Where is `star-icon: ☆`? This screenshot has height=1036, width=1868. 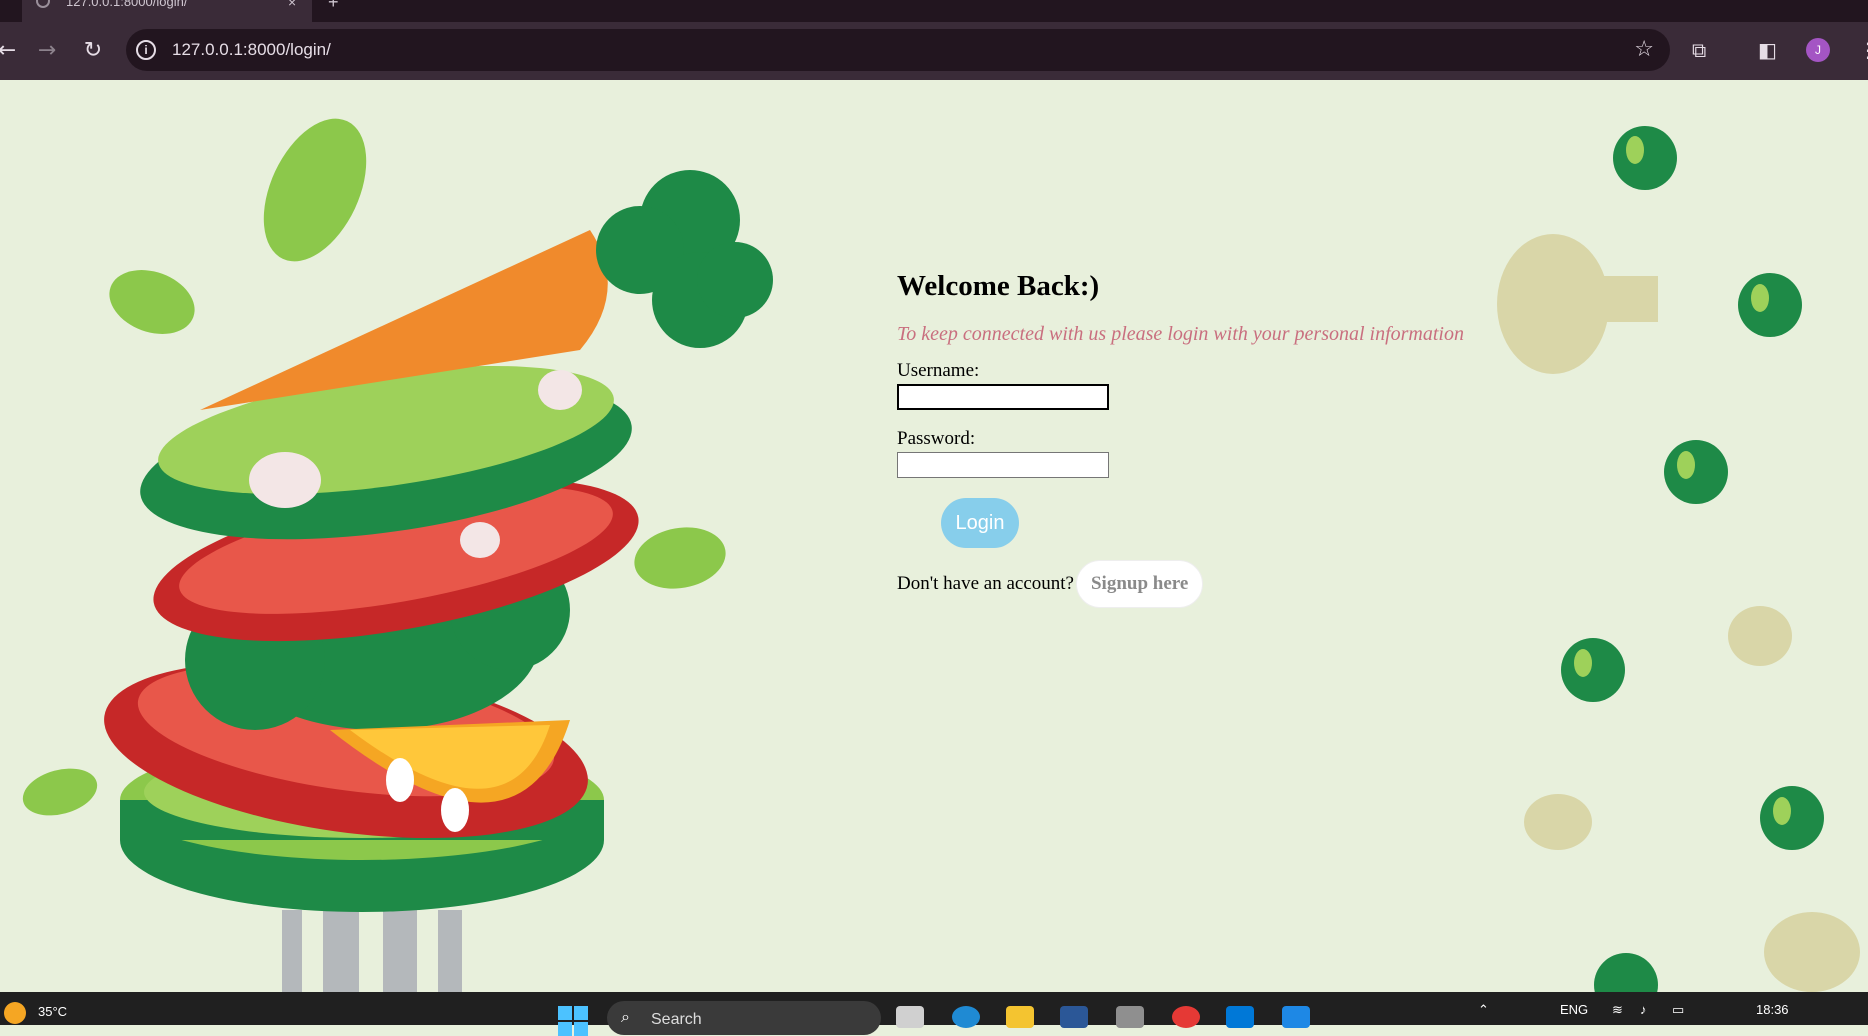 star-icon: ☆ is located at coordinates (1644, 49).